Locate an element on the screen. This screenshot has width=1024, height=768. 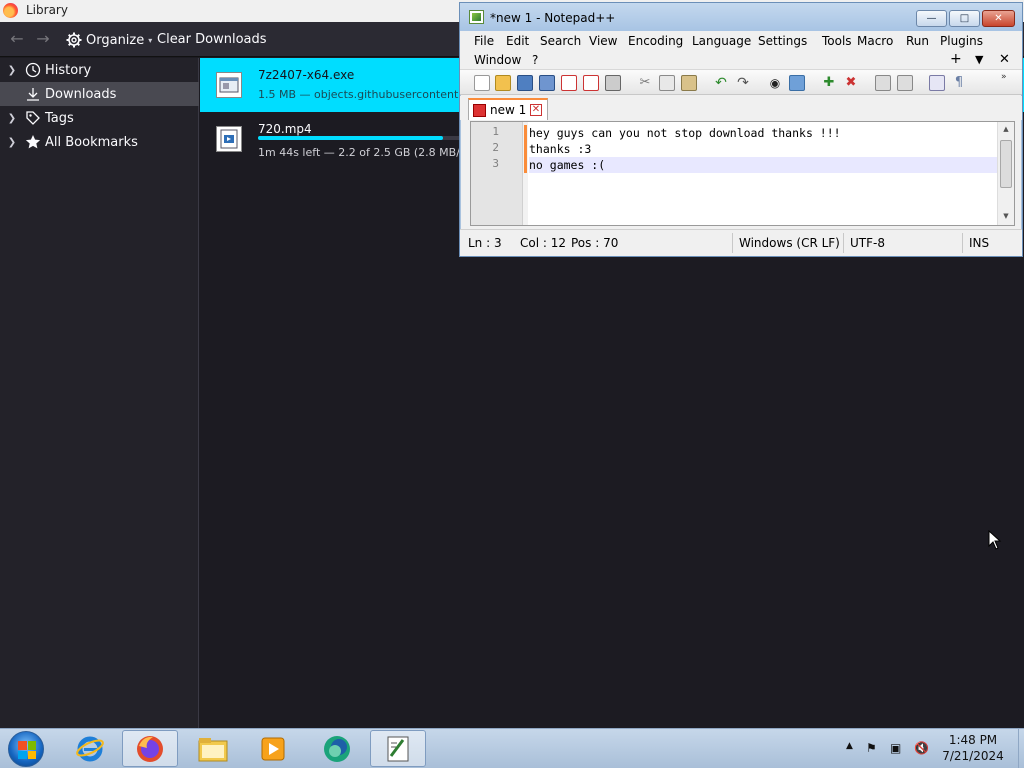
scroll-down-icon: ▼ is located at coordinates (1006, 216).